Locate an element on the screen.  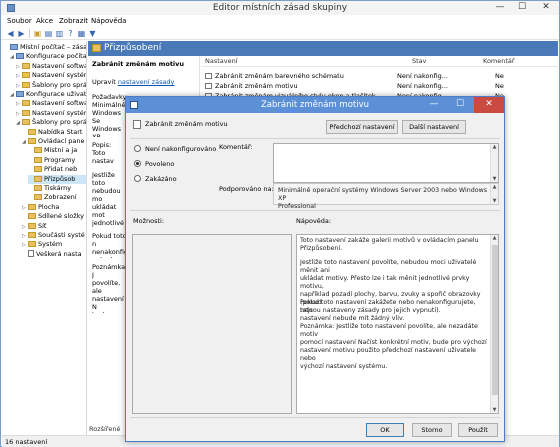
tree-item: ▷ Součásti systé is located at coordinates (54, 235).